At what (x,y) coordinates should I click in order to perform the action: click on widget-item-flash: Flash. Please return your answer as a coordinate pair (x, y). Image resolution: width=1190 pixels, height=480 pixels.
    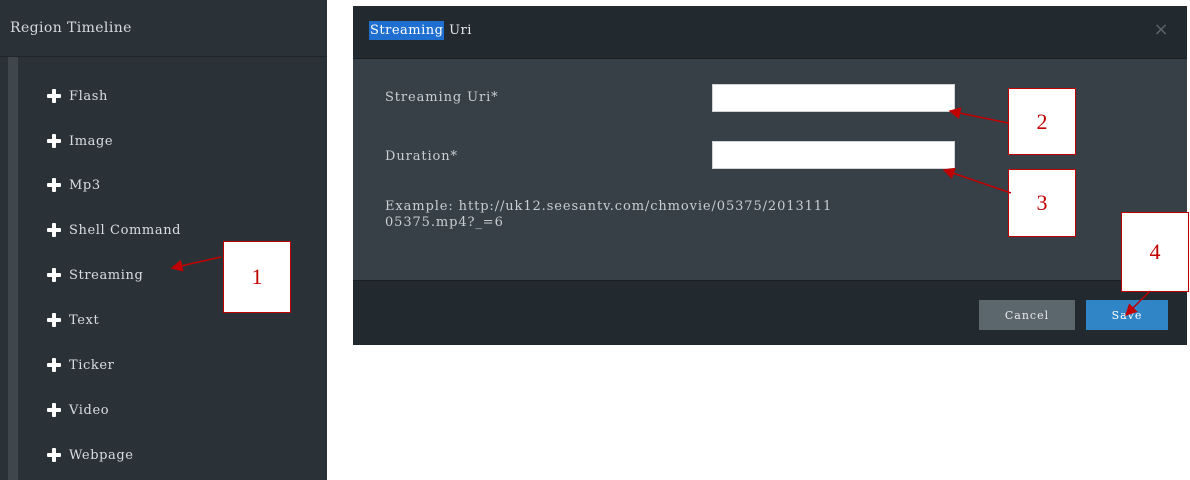
    Looking at the image, I should click on (77, 96).